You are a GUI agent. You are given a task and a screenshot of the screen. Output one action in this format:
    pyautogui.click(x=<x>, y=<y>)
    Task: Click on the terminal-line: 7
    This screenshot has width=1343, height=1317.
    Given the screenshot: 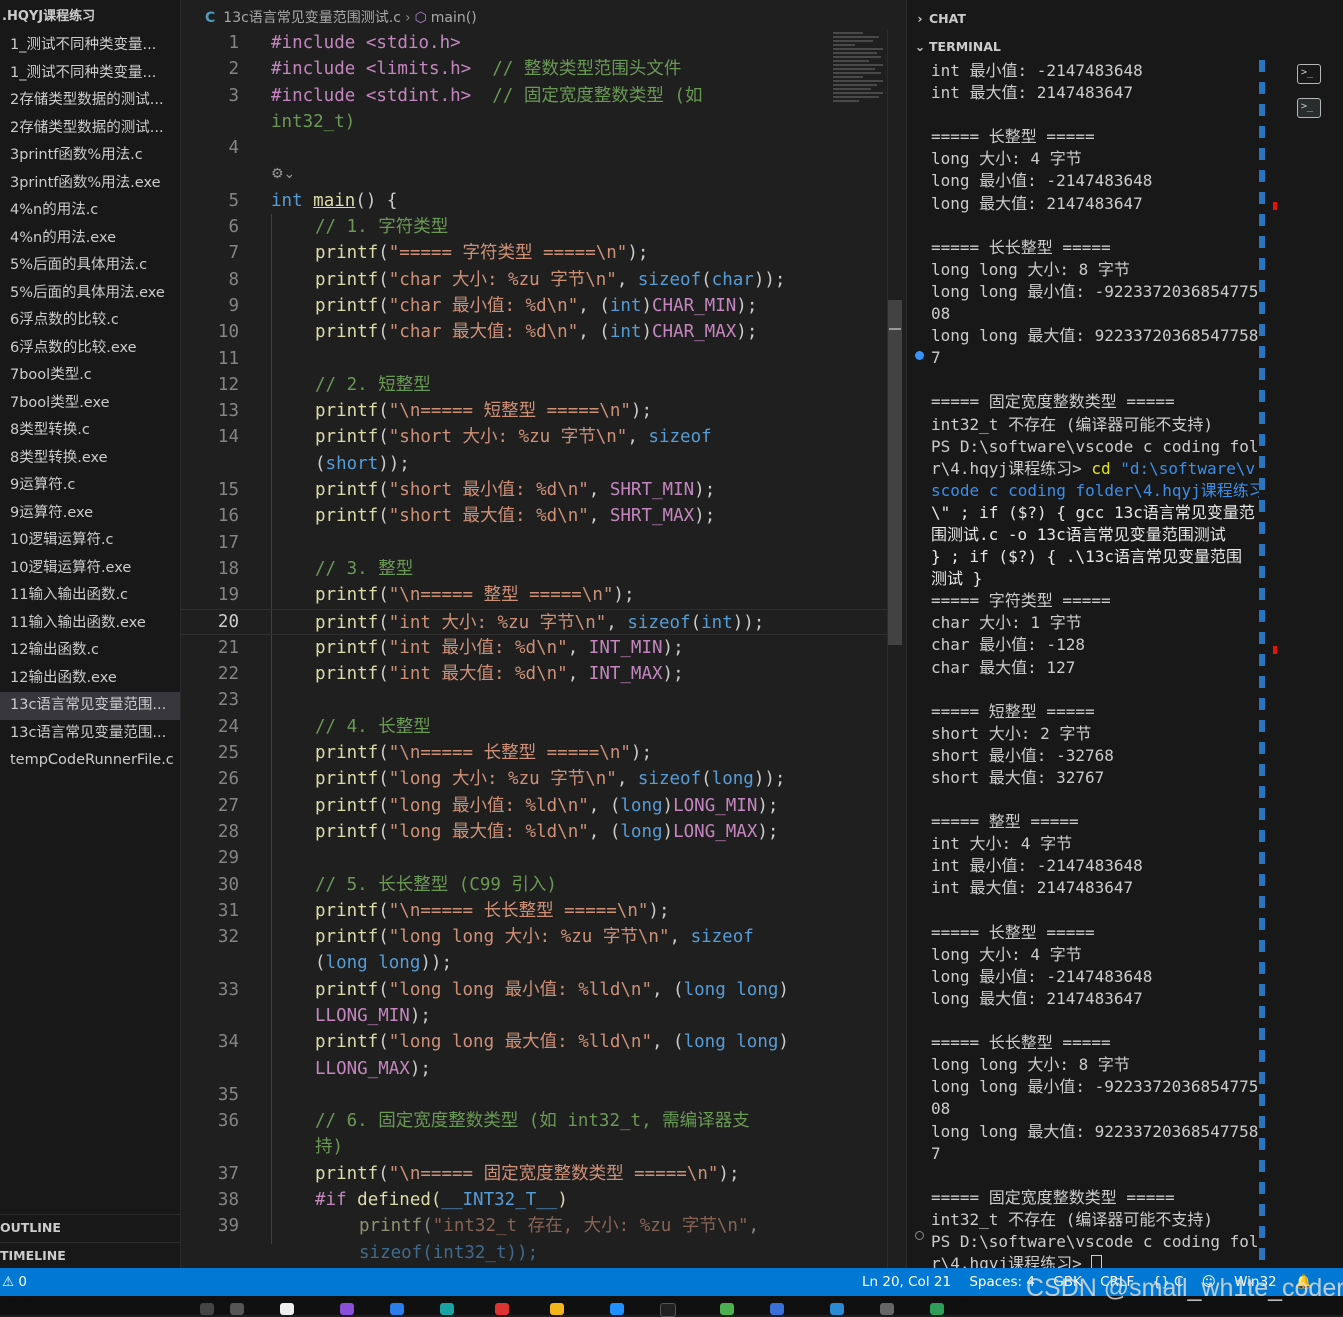 What is the action you would take?
    pyautogui.click(x=936, y=358)
    